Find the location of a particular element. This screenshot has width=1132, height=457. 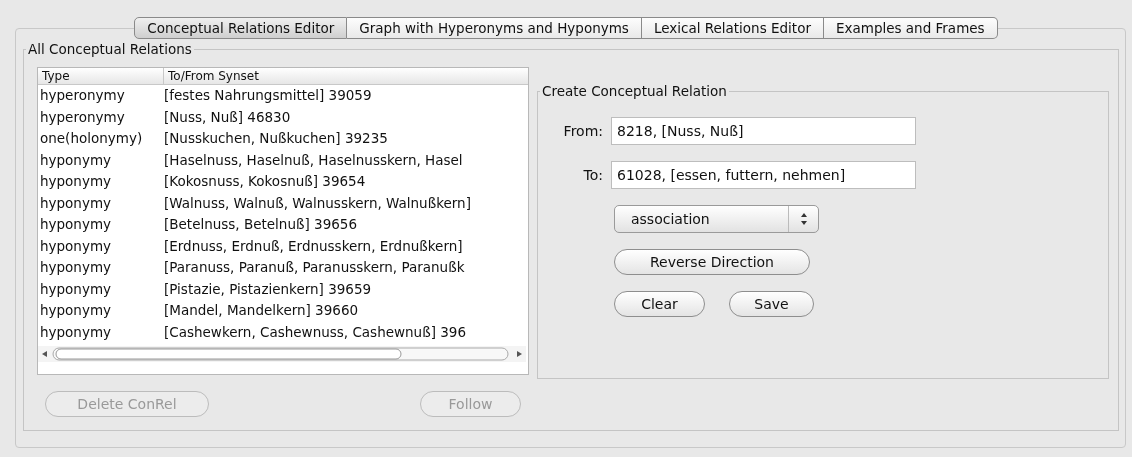

table-cell-text: [Mandel, Mandelkern] 39660 is located at coordinates (261, 310).